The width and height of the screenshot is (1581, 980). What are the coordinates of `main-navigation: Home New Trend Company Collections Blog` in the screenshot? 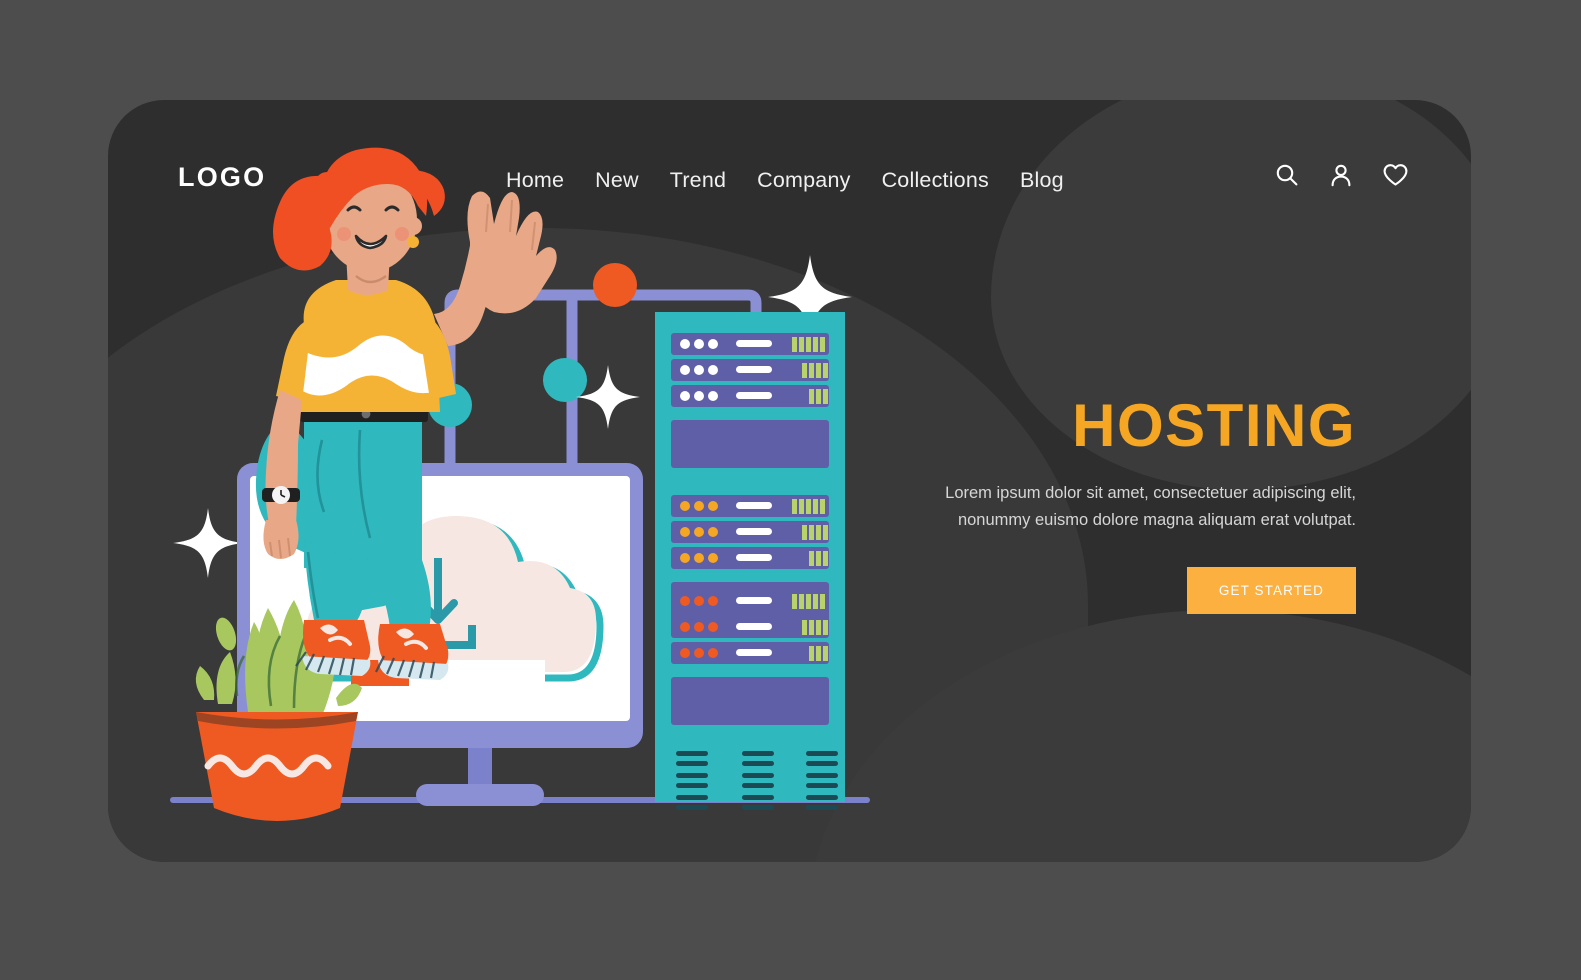 It's located at (785, 180).